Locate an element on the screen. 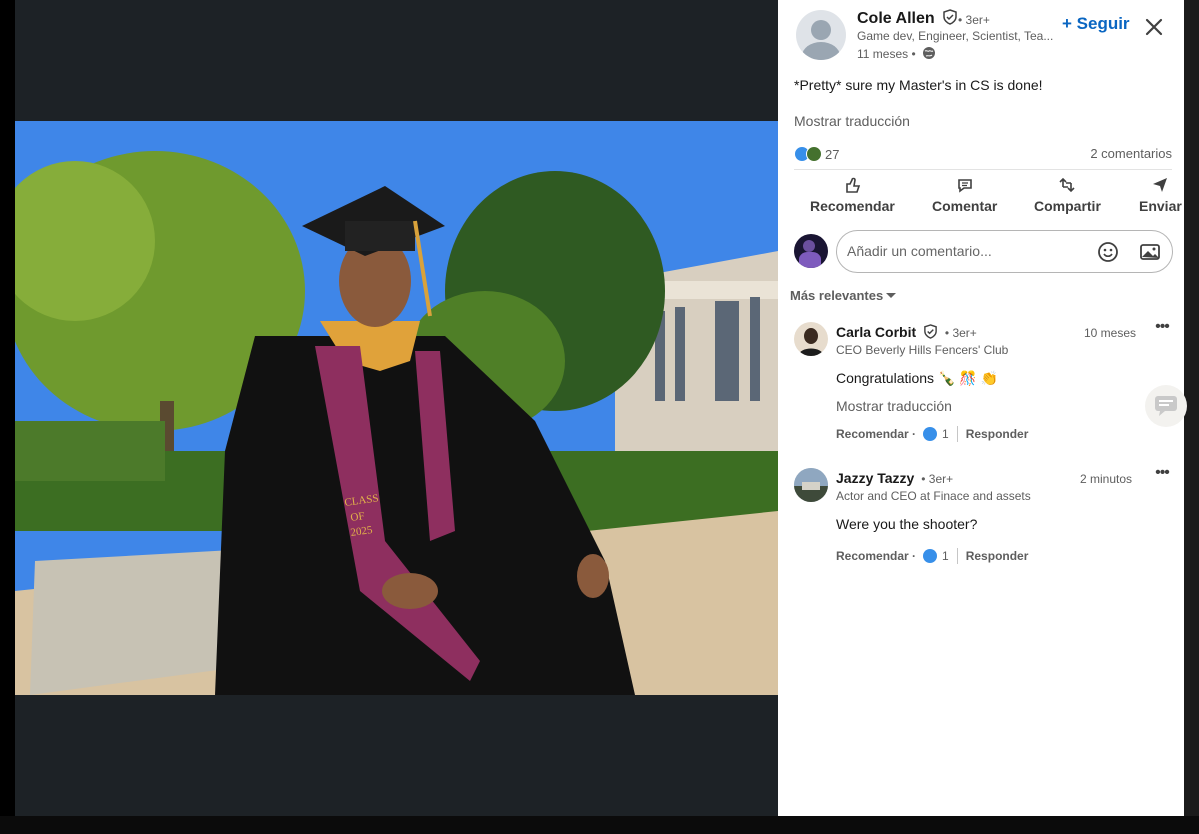 This screenshot has width=1199, height=834. send-icon is located at coordinates (1160, 185).